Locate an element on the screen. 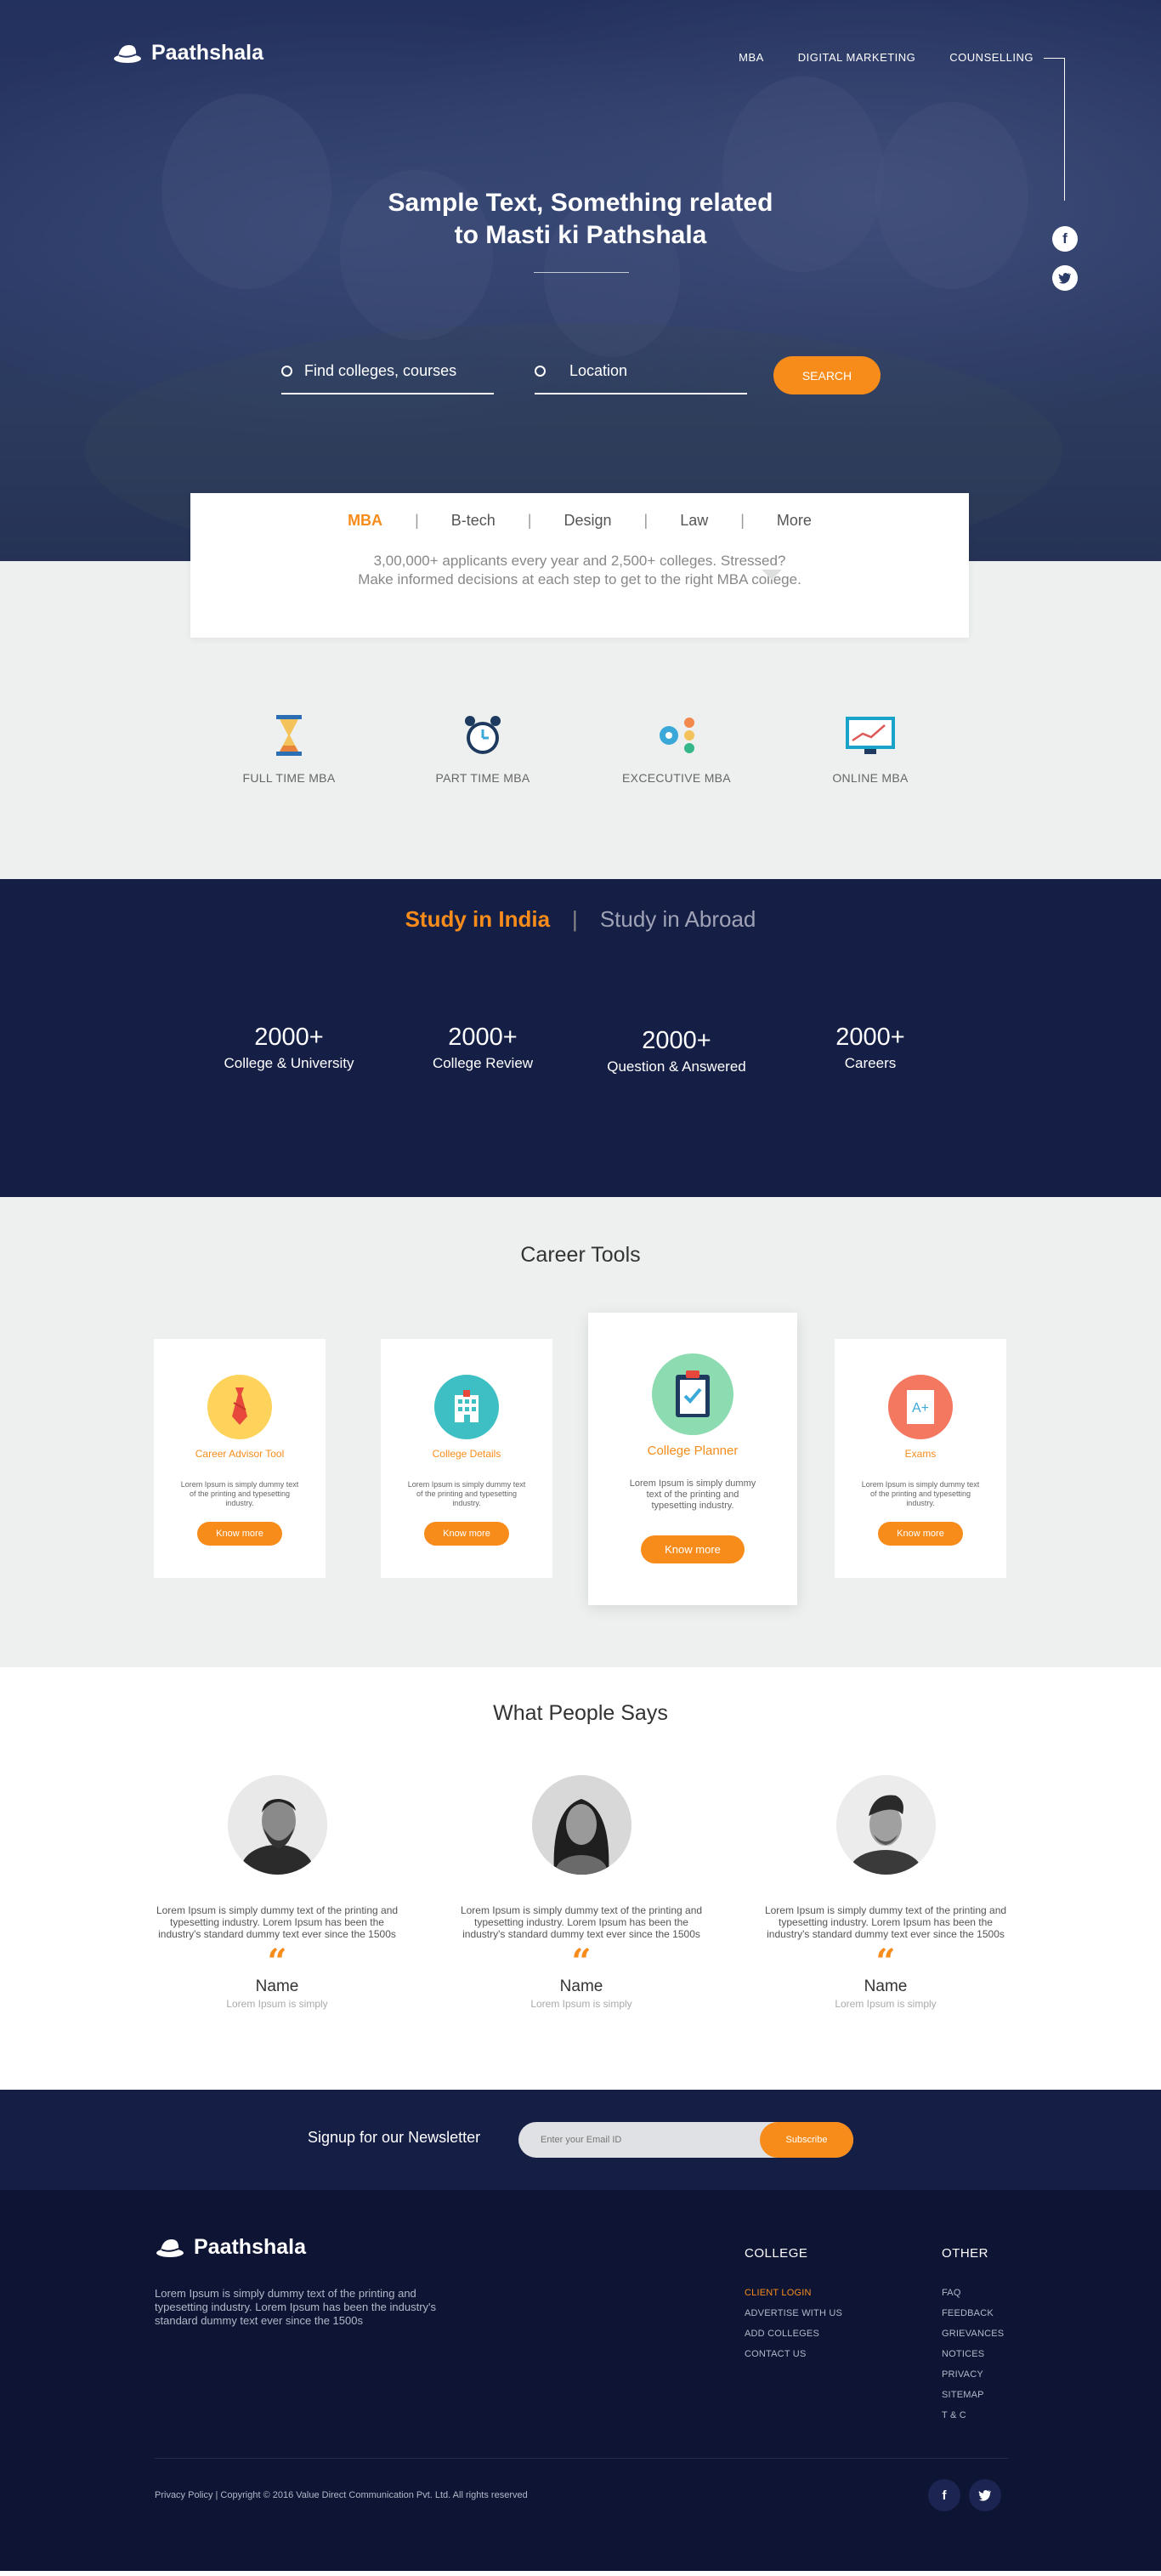  tab-study-india: Study in India is located at coordinates (477, 919).